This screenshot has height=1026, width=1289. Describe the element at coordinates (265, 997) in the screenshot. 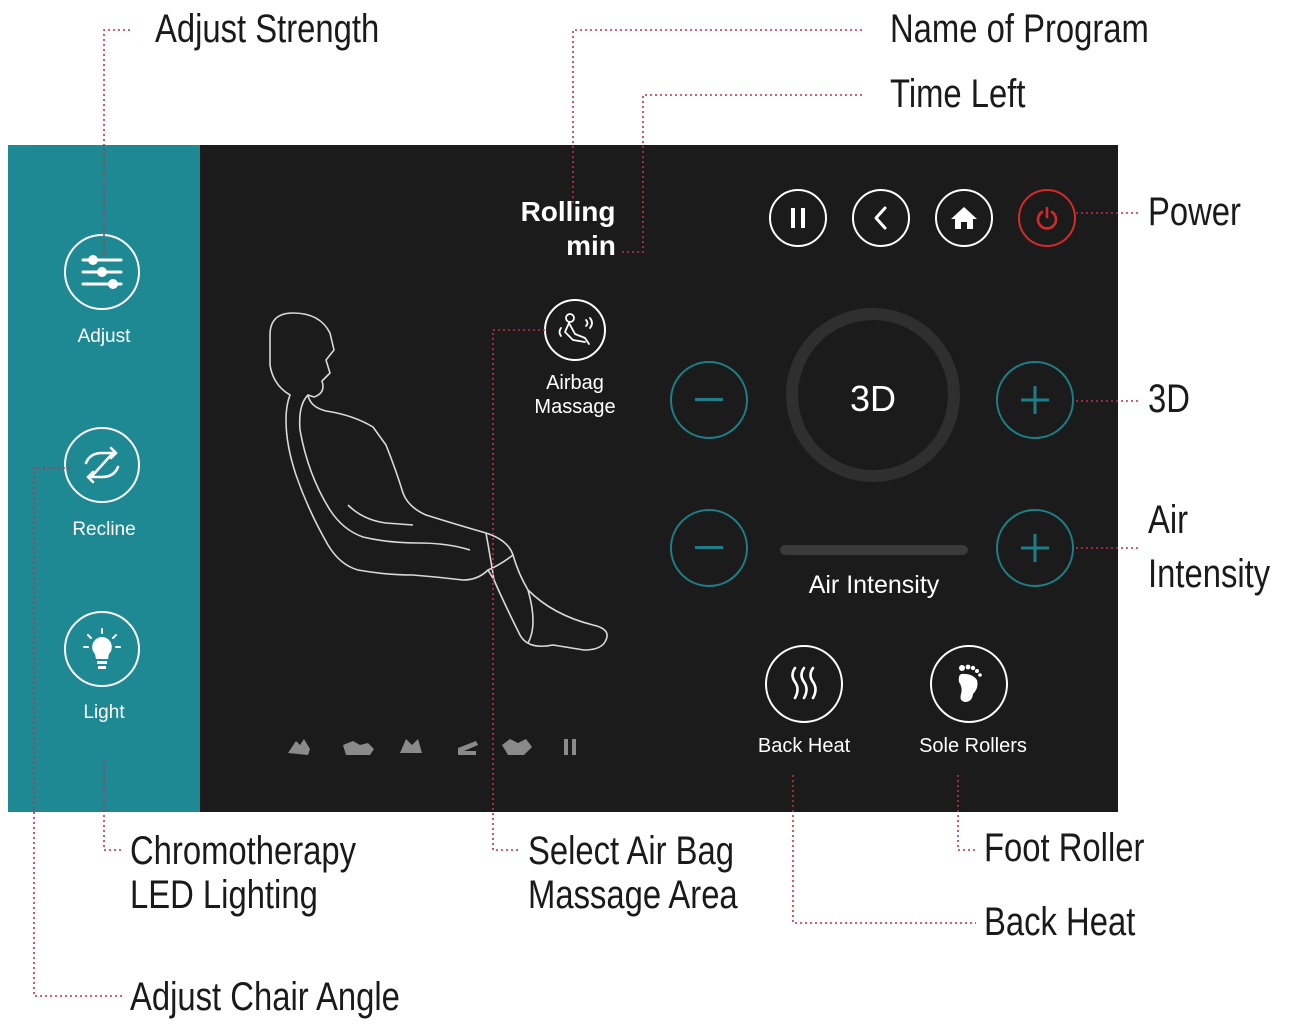

I see `callout-adjust-chair-angle: Adjust Chair Angle` at that location.